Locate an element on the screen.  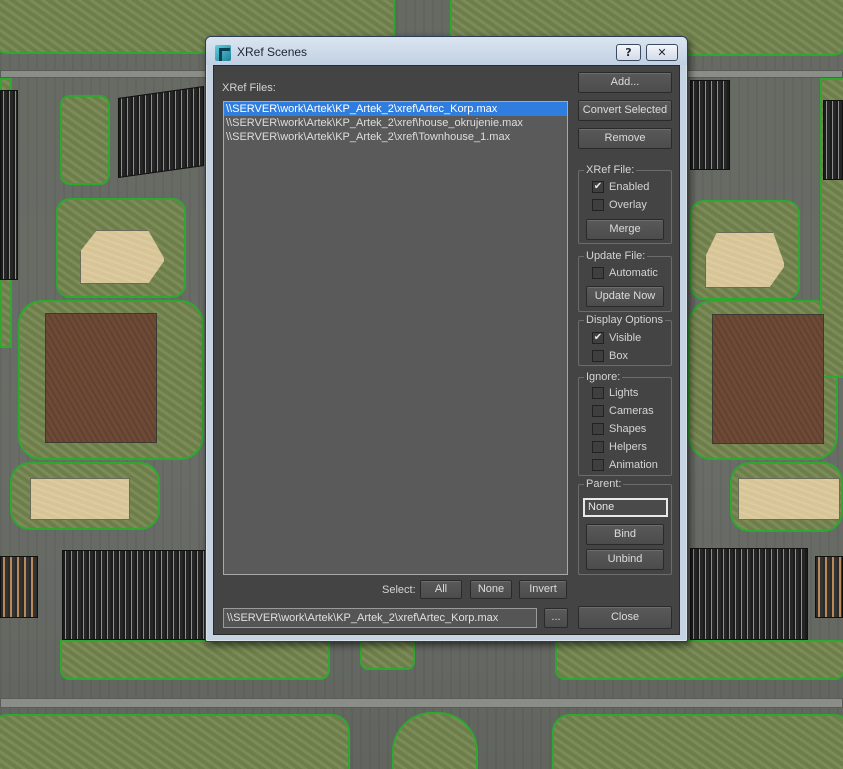
select-label: Select: is located at coordinates (399, 590).